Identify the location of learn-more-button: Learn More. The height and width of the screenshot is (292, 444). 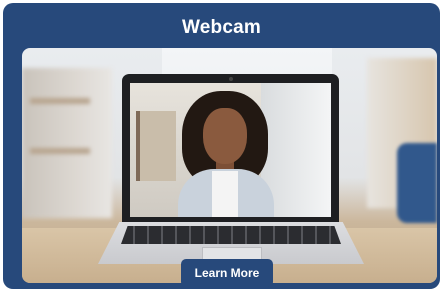
(227, 273).